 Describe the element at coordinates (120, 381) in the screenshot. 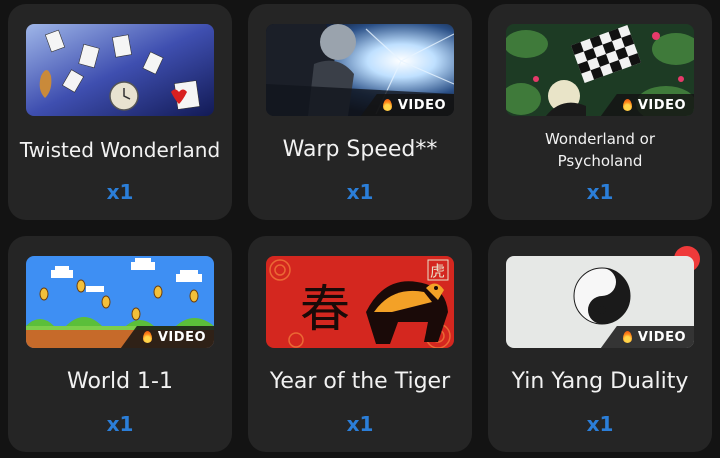

I see `card-title: World 1-1` at that location.